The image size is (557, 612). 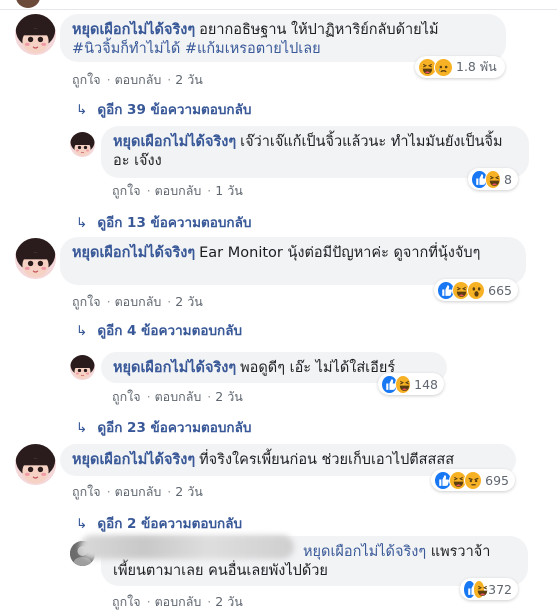 I want to click on more-replies-label: ดูอีก 2 ข้อความตอบกลับ, so click(x=170, y=524).